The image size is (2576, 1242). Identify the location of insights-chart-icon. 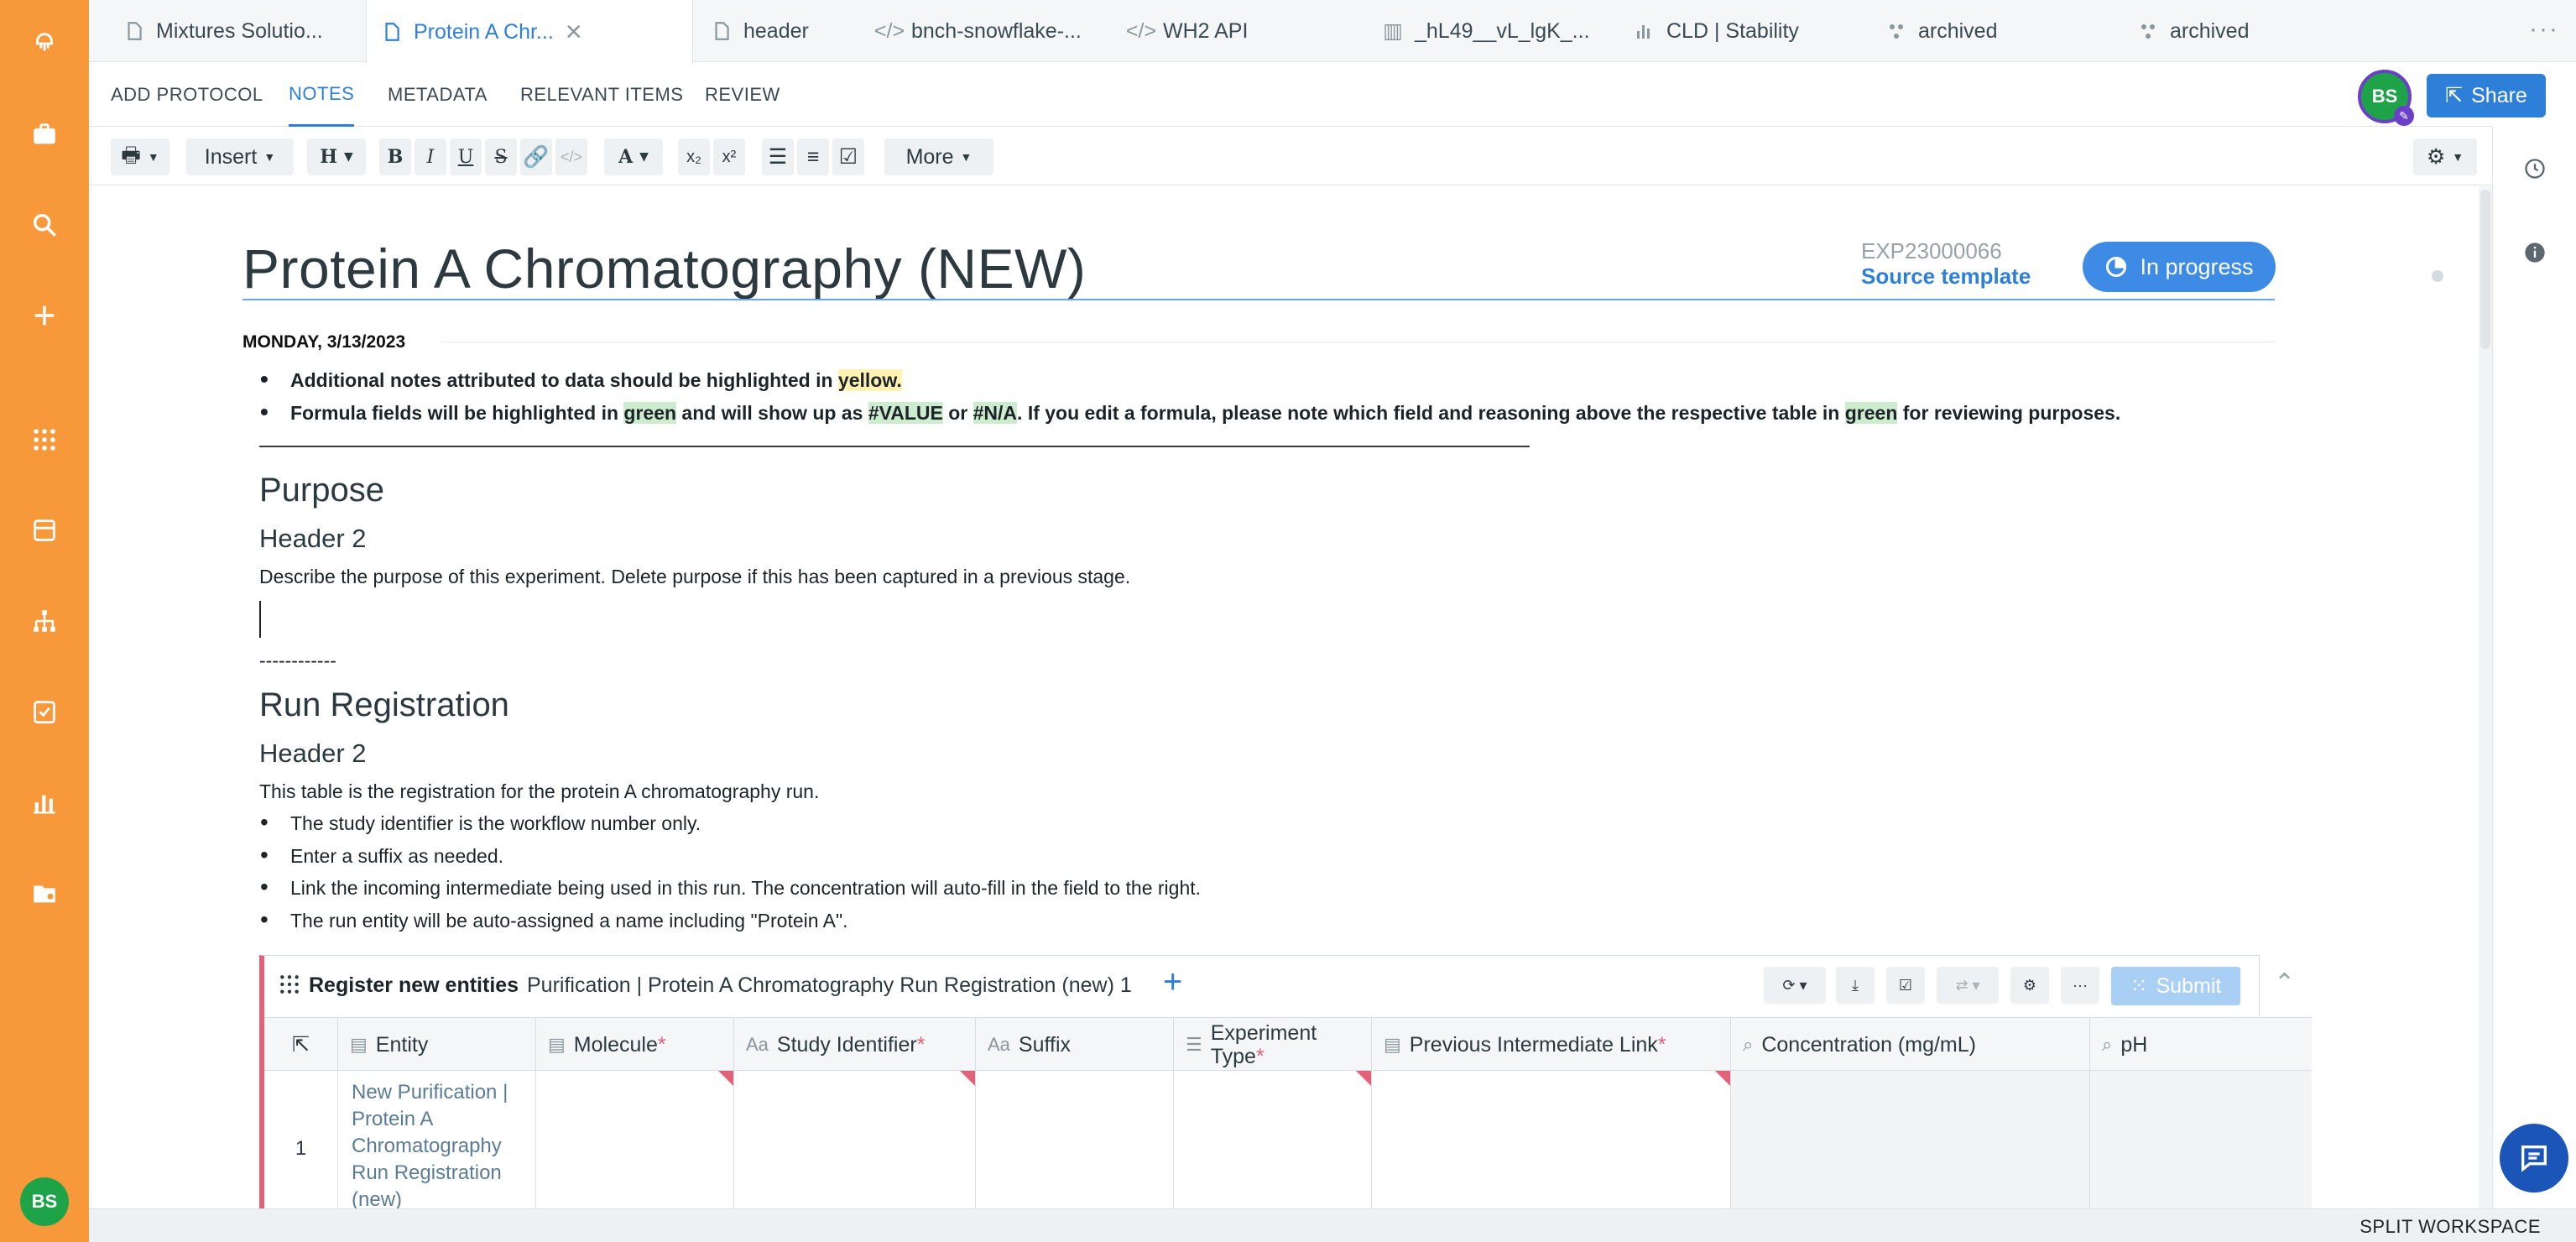
(44, 802).